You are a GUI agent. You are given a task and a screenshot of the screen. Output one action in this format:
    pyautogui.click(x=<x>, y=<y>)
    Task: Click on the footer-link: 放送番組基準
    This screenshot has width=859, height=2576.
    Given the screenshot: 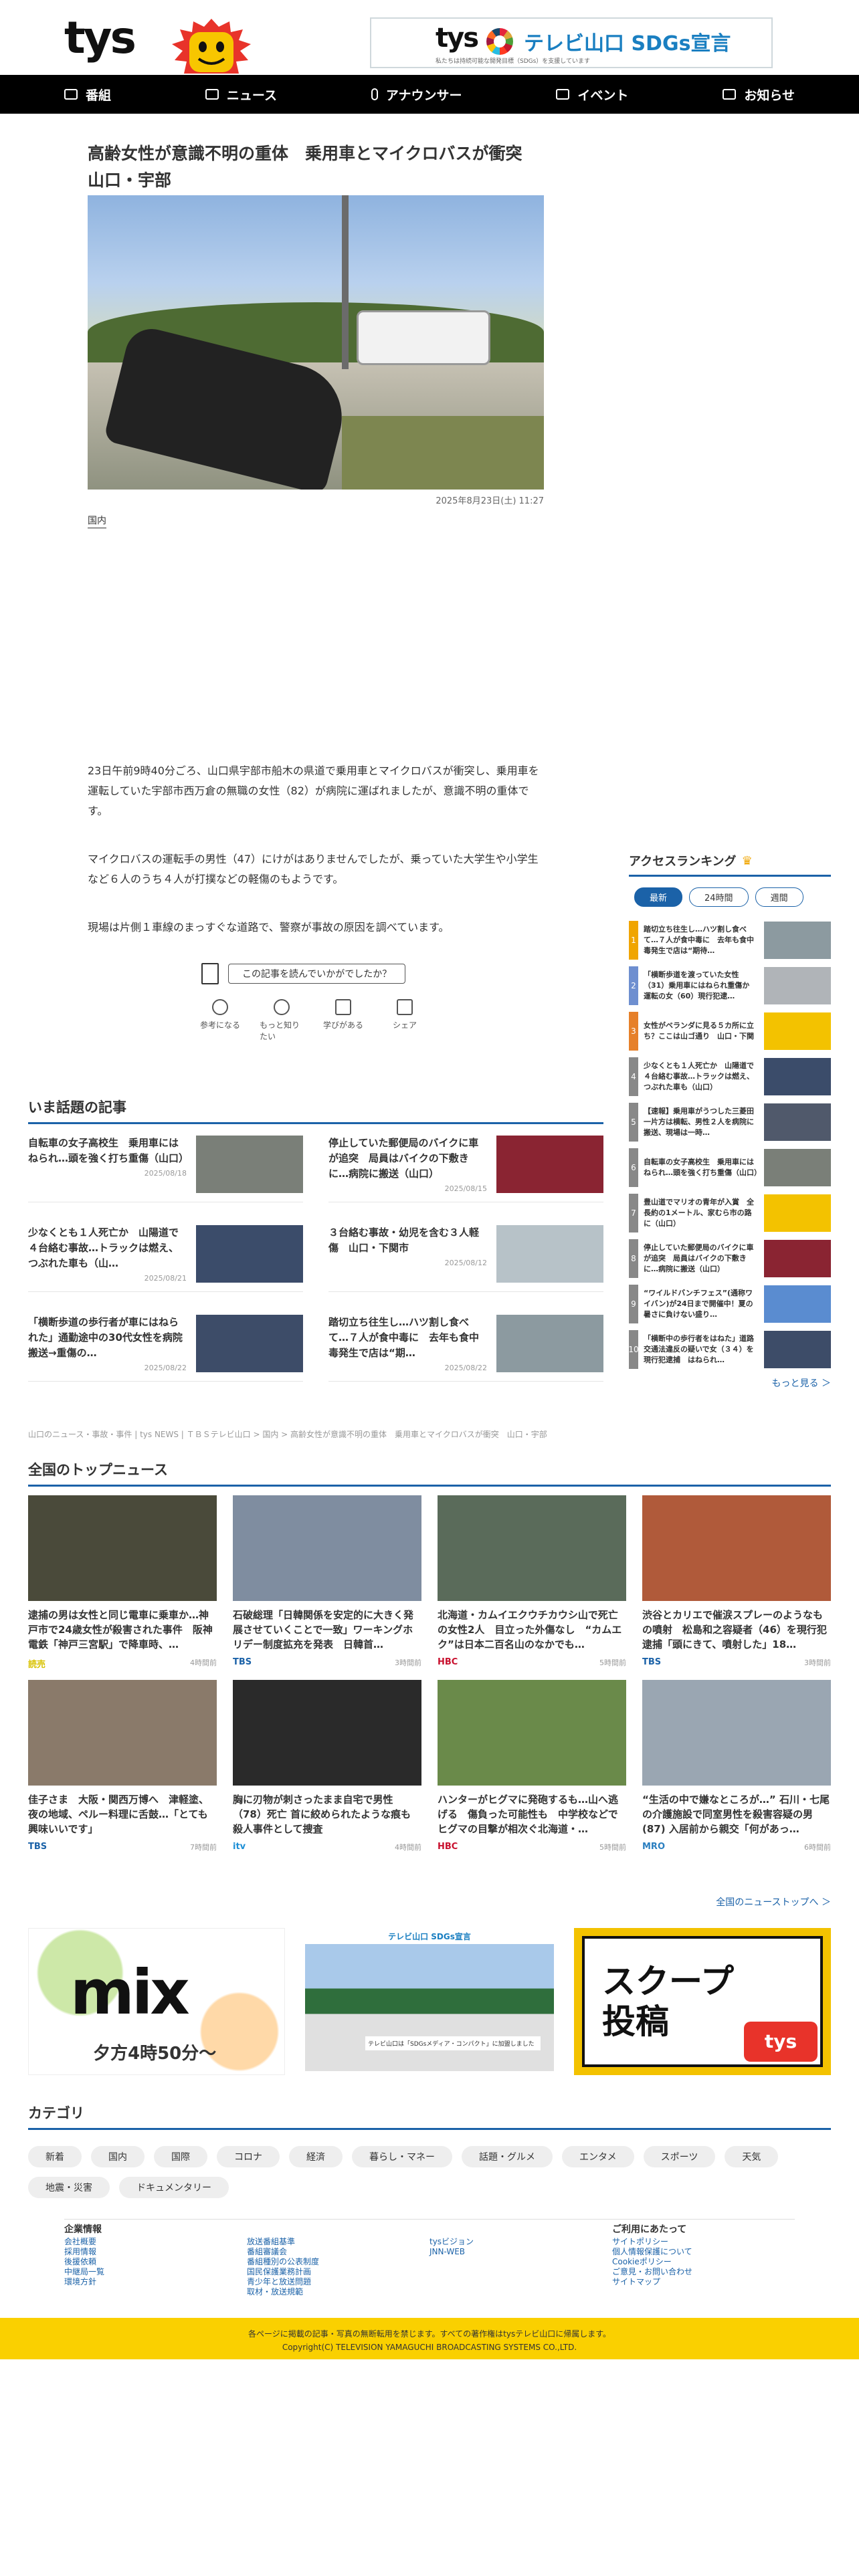 What is the action you would take?
    pyautogui.click(x=338, y=2242)
    